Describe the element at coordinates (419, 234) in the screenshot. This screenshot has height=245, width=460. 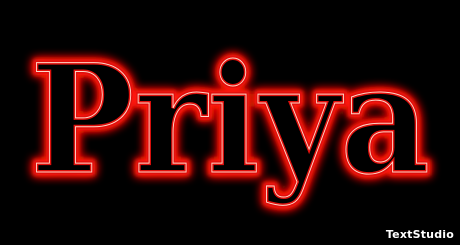
I see `textstudio-watermark: TextStudio` at that location.